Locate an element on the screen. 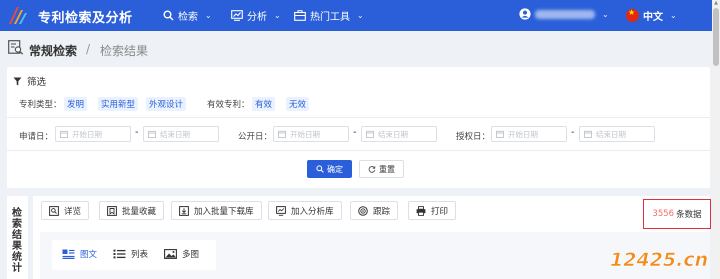  print-button: 打印 is located at coordinates (432, 210).